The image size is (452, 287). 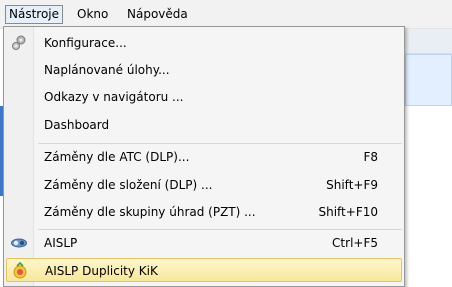 I want to click on menu-bar: Nástroje Okno Nápověda, so click(x=226, y=14).